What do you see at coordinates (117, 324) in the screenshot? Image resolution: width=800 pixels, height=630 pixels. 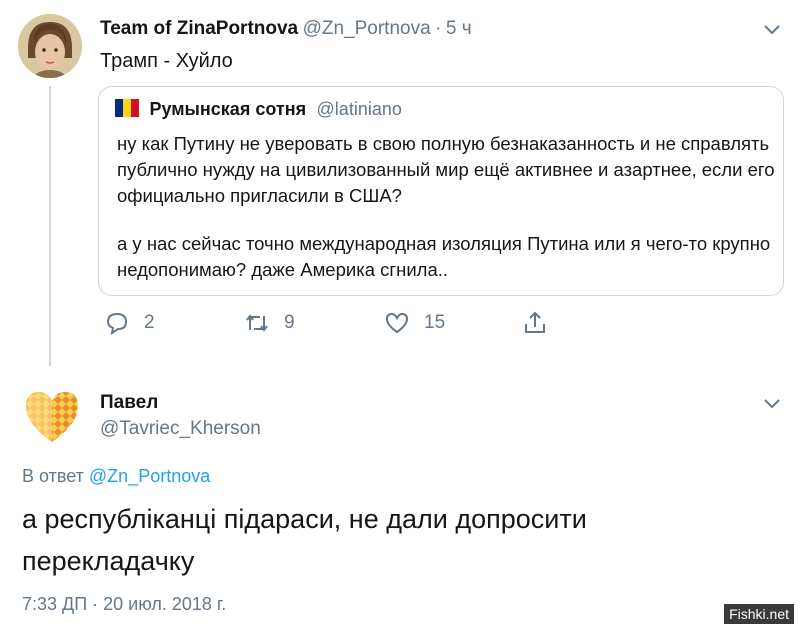 I see `reply-icon` at bounding box center [117, 324].